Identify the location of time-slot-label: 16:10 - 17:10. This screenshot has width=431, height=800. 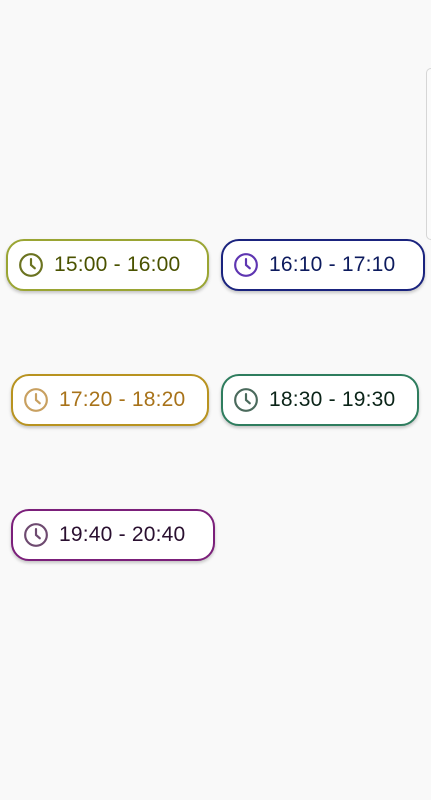
(332, 264).